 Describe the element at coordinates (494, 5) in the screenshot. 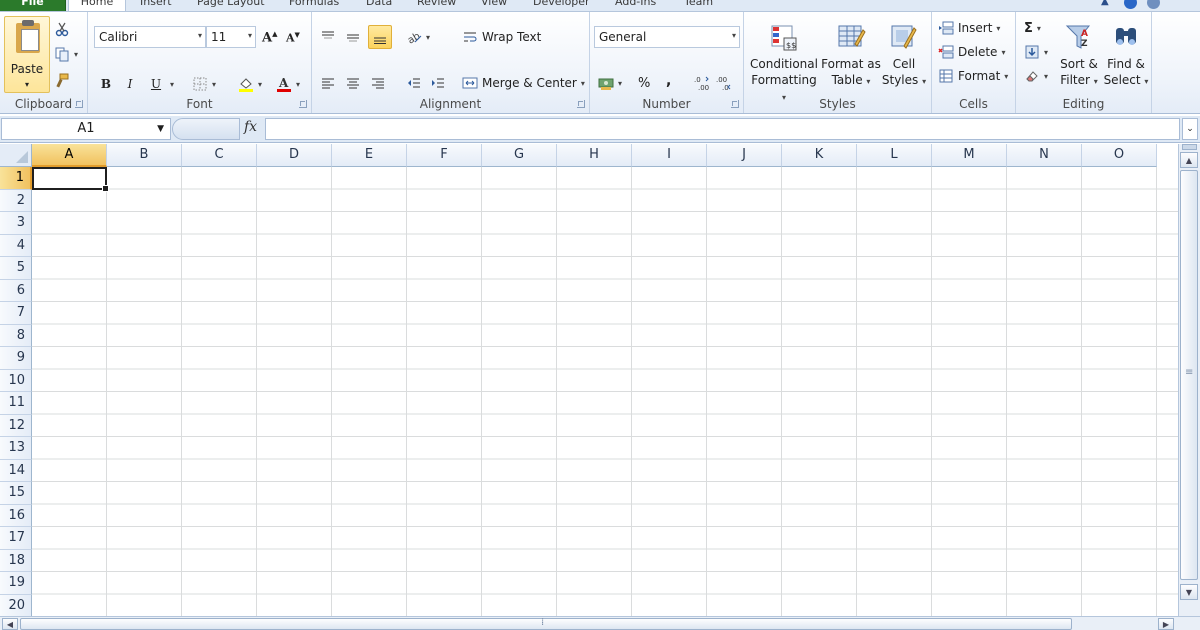

I see `tab-view: View` at that location.